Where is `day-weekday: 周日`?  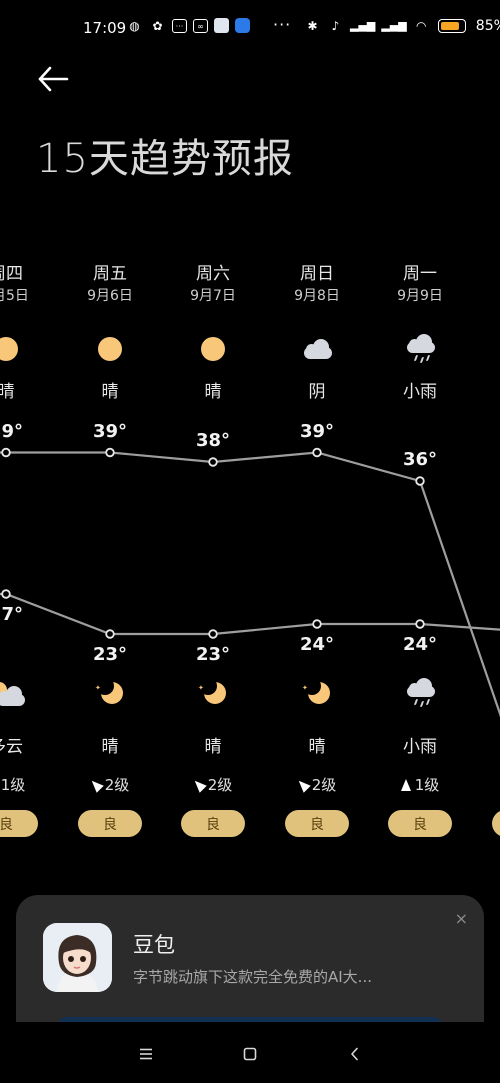
day-weekday: 周日 is located at coordinates (317, 274).